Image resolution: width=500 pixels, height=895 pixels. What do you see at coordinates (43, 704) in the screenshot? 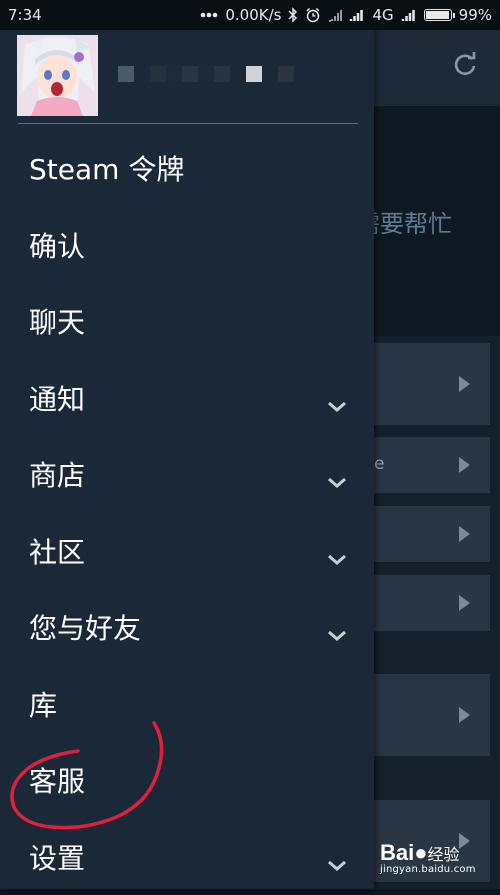
I see `menu-item-label: 库` at bounding box center [43, 704].